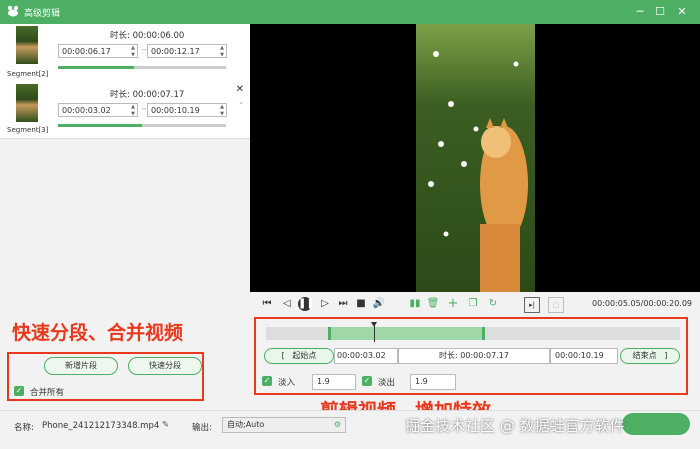 Image resolution: width=700 pixels, height=449 pixels. Describe the element at coordinates (656, 424) in the screenshot. I see `export-button` at that location.